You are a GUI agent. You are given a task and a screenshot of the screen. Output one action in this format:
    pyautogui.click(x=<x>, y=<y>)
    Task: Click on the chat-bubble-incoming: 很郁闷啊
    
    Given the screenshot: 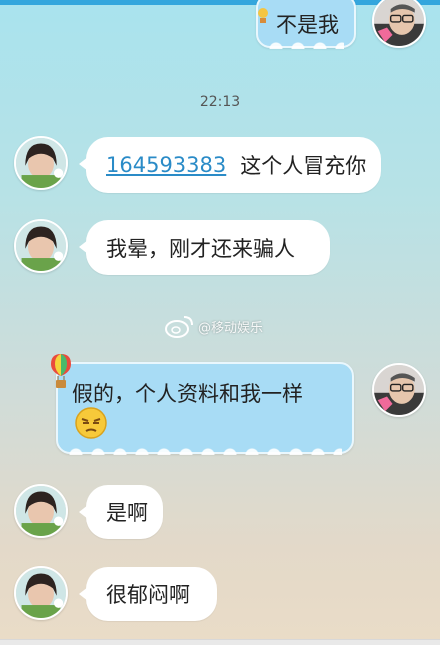 What is the action you would take?
    pyautogui.click(x=148, y=594)
    